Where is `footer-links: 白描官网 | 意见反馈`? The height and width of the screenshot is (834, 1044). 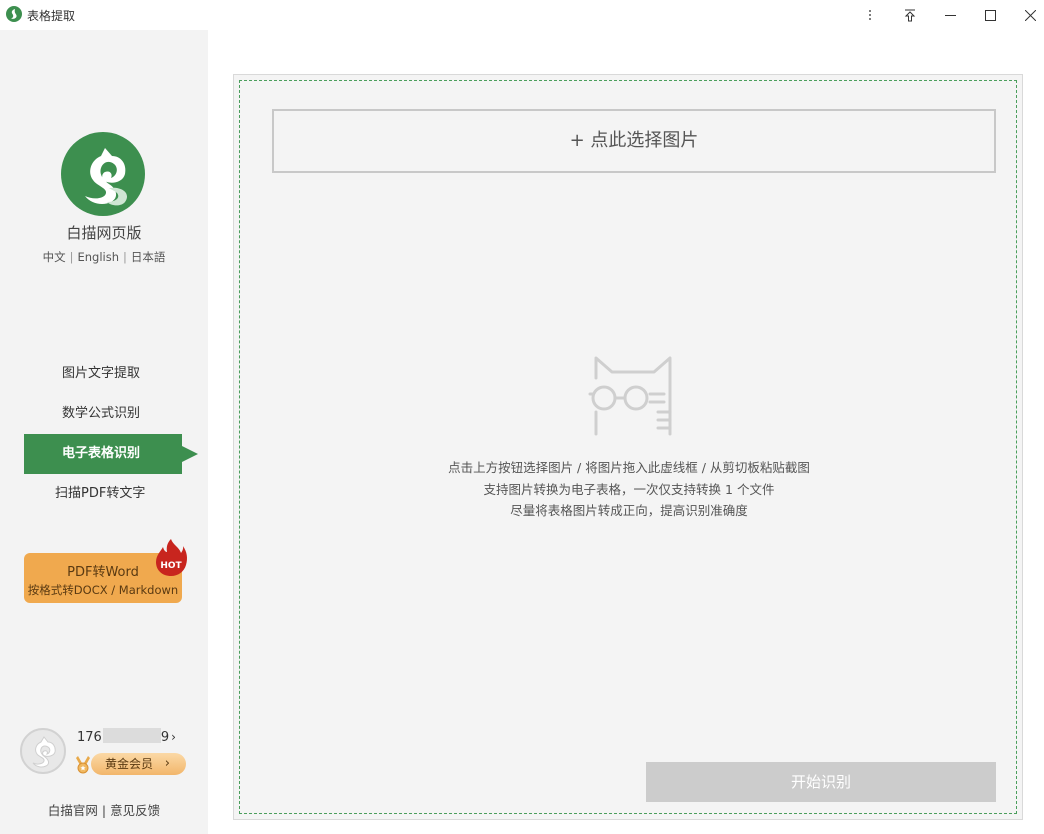
footer-links: 白描官网 | 意见反馈 is located at coordinates (104, 809).